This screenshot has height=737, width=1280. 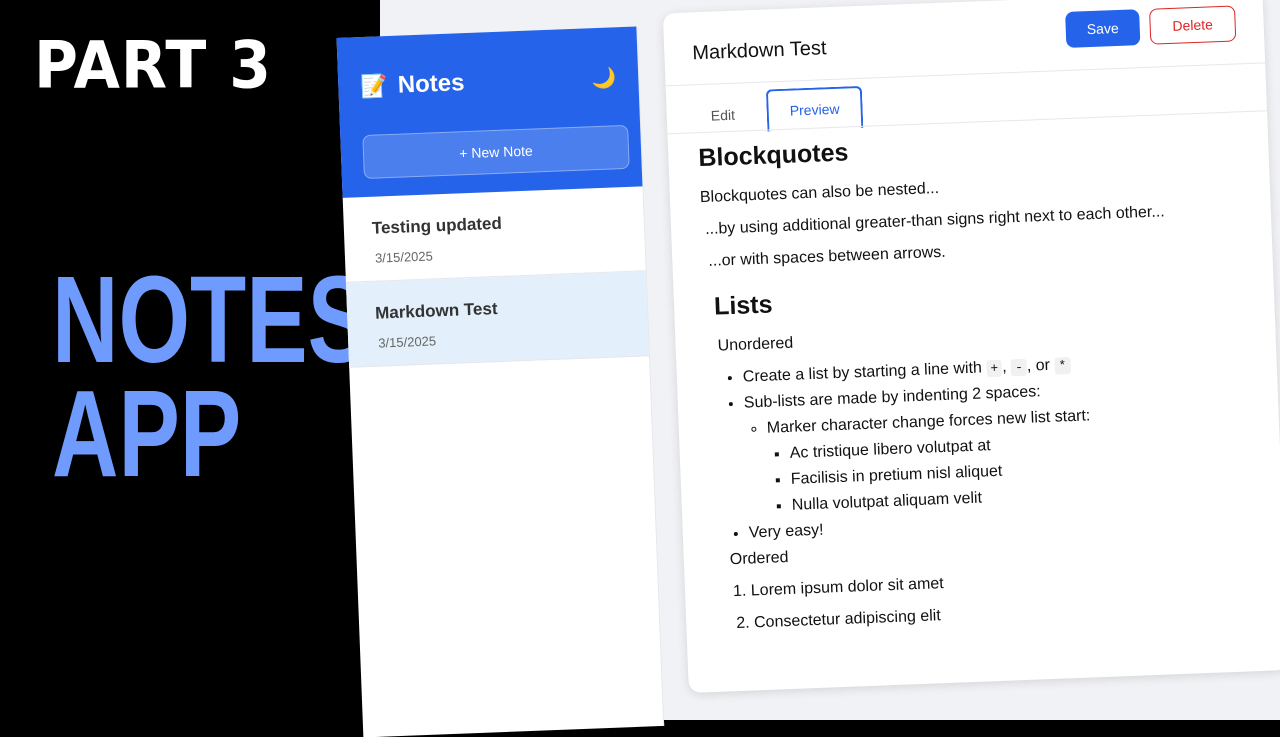 I want to click on part-label: PART 3, so click(x=153, y=66).